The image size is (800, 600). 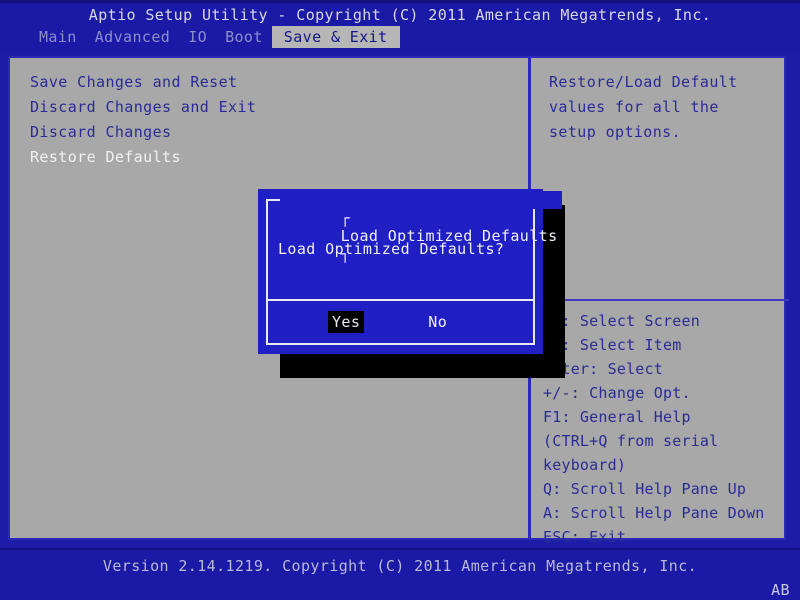 What do you see at coordinates (270, 159) in the screenshot?
I see `menu-item-restore-defaults: Restore Defaults` at bounding box center [270, 159].